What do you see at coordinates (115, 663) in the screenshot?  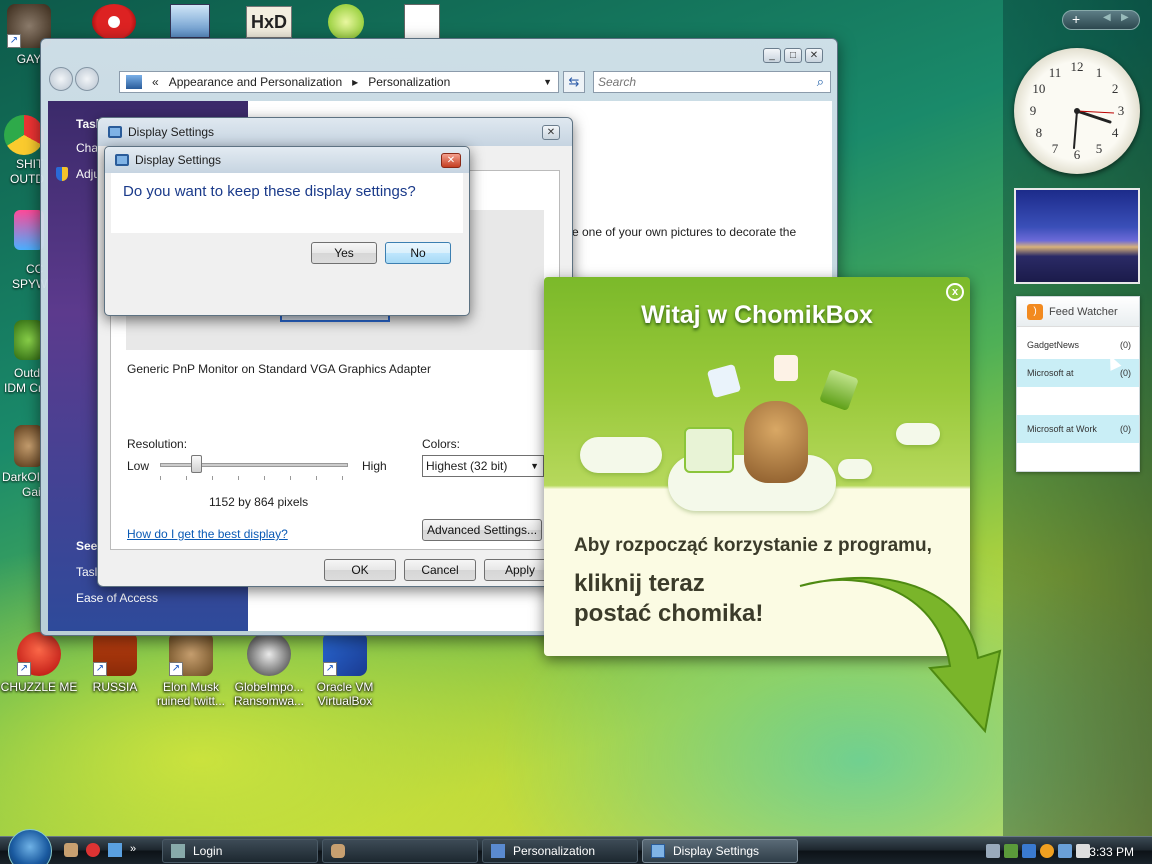 I see `desktop-icon-russia: ↗ RUSSIA` at bounding box center [115, 663].